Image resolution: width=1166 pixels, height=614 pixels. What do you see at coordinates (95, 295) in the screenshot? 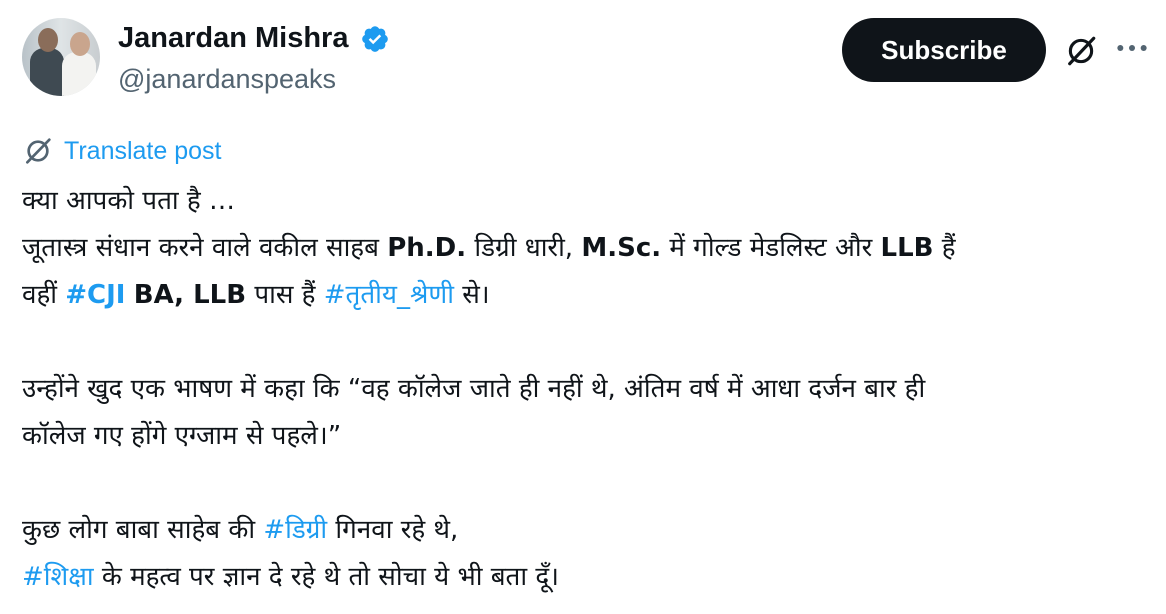
I see `hashtag-link: #CJI` at bounding box center [95, 295].